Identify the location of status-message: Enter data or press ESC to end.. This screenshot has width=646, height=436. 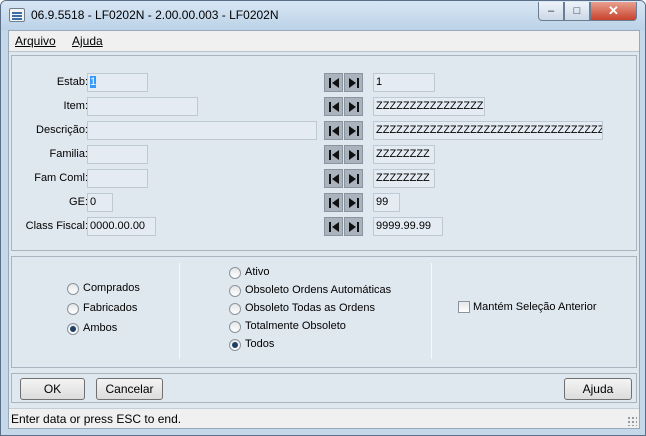
(96, 419).